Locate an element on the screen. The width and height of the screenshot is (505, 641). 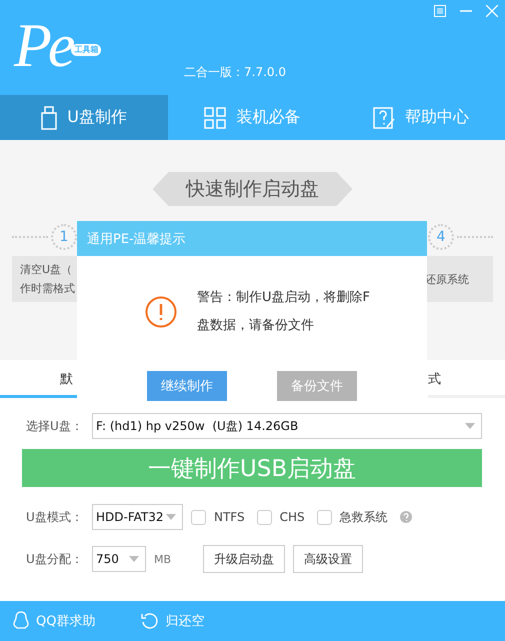
mode-label: U盘模式： is located at coordinates (55, 517).